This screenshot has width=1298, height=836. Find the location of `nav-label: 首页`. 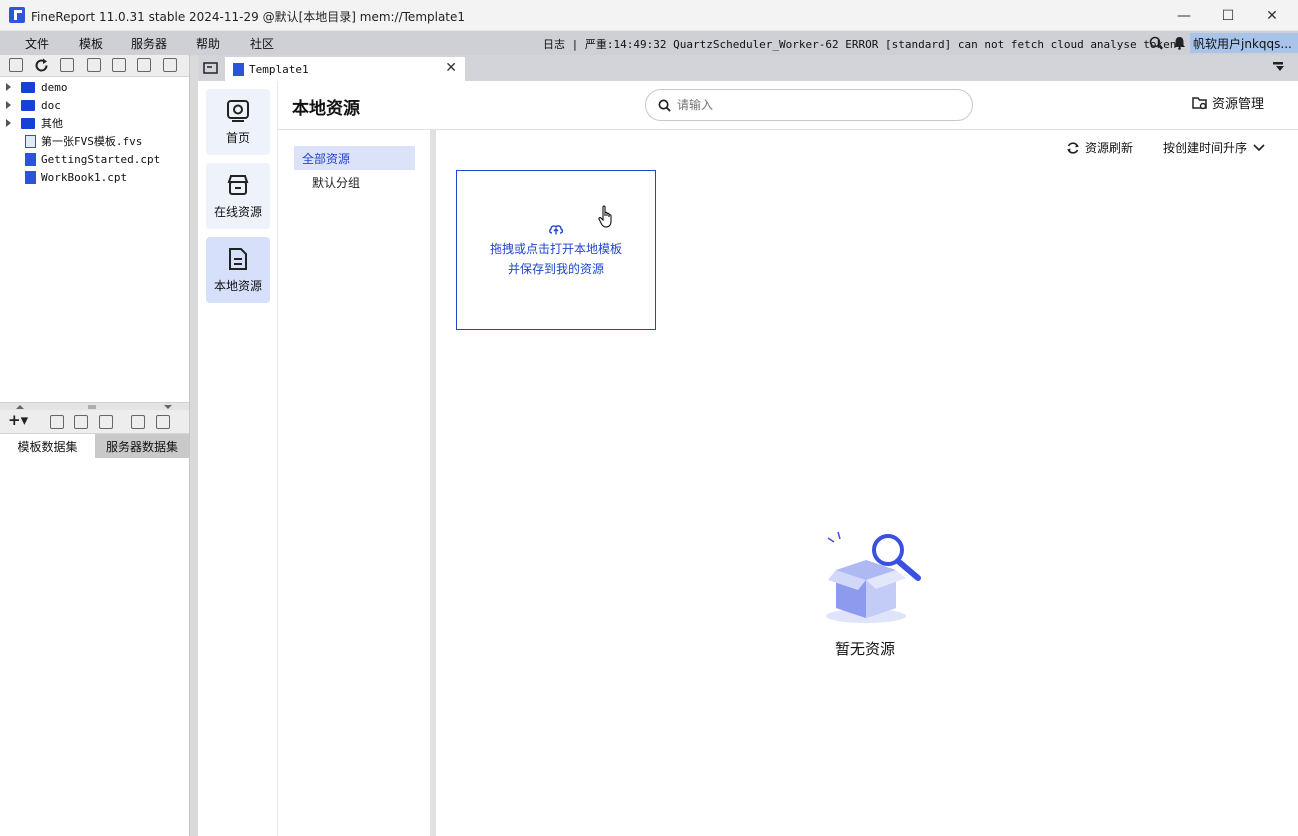

nav-label: 首页 is located at coordinates (237, 137).